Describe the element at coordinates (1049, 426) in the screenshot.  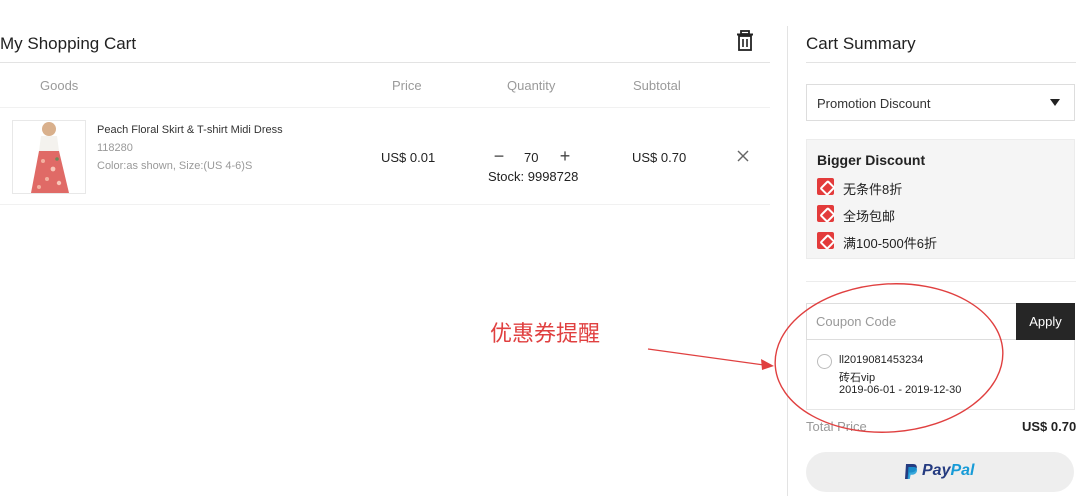
I see `total-price-value: US$ 0.70` at that location.